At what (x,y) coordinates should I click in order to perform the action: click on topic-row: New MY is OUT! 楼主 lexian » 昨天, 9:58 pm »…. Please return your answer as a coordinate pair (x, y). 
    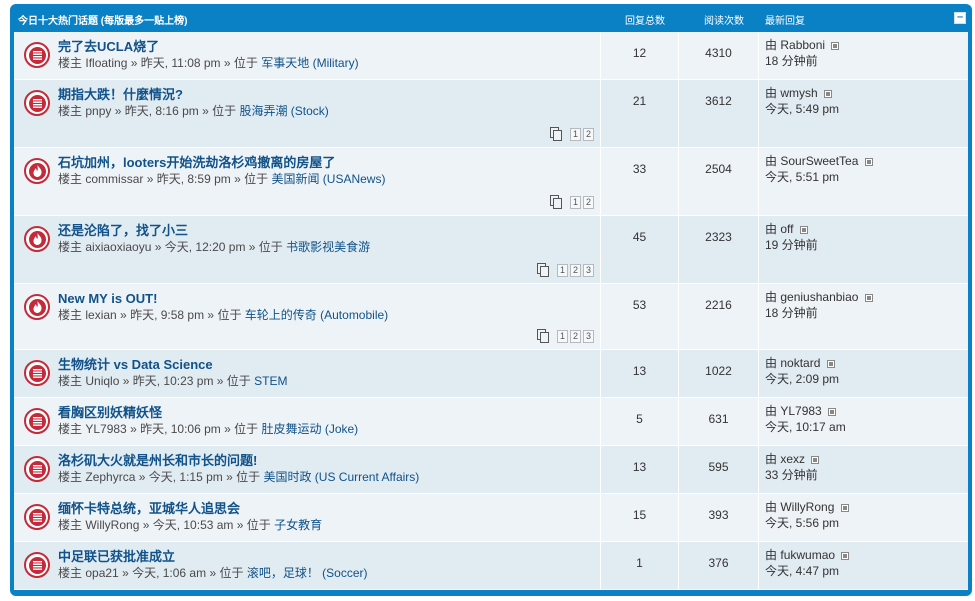
    Looking at the image, I should click on (491, 317).